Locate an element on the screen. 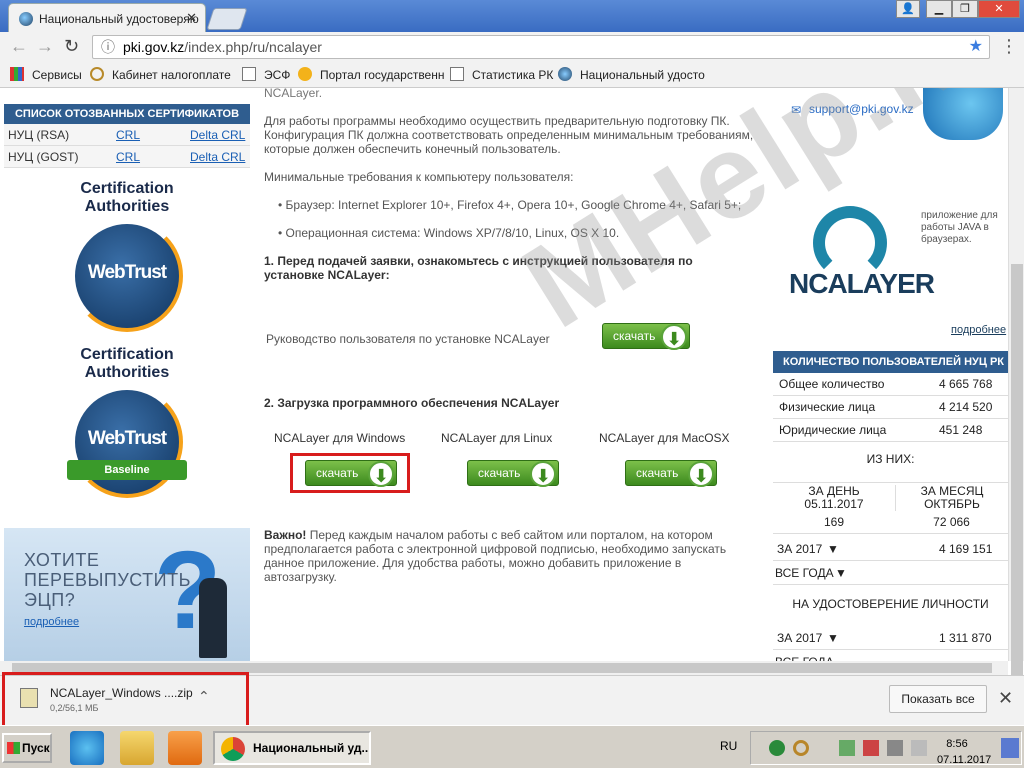 This screenshot has height=768, width=1024. minimize-button: ▁ is located at coordinates (939, 9).